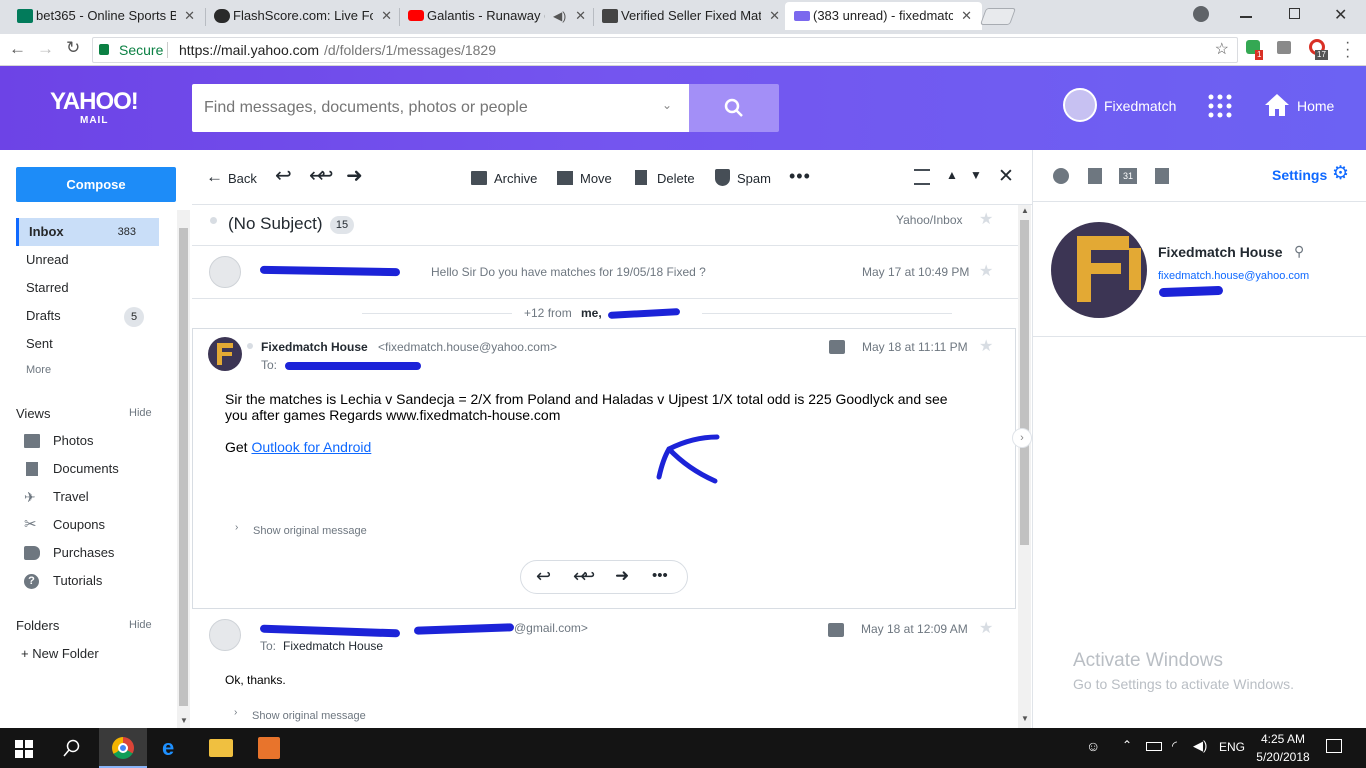 The width and height of the screenshot is (1366, 768). What do you see at coordinates (140, 413) in the screenshot?
I see `views-hide-link: Hide` at bounding box center [140, 413].